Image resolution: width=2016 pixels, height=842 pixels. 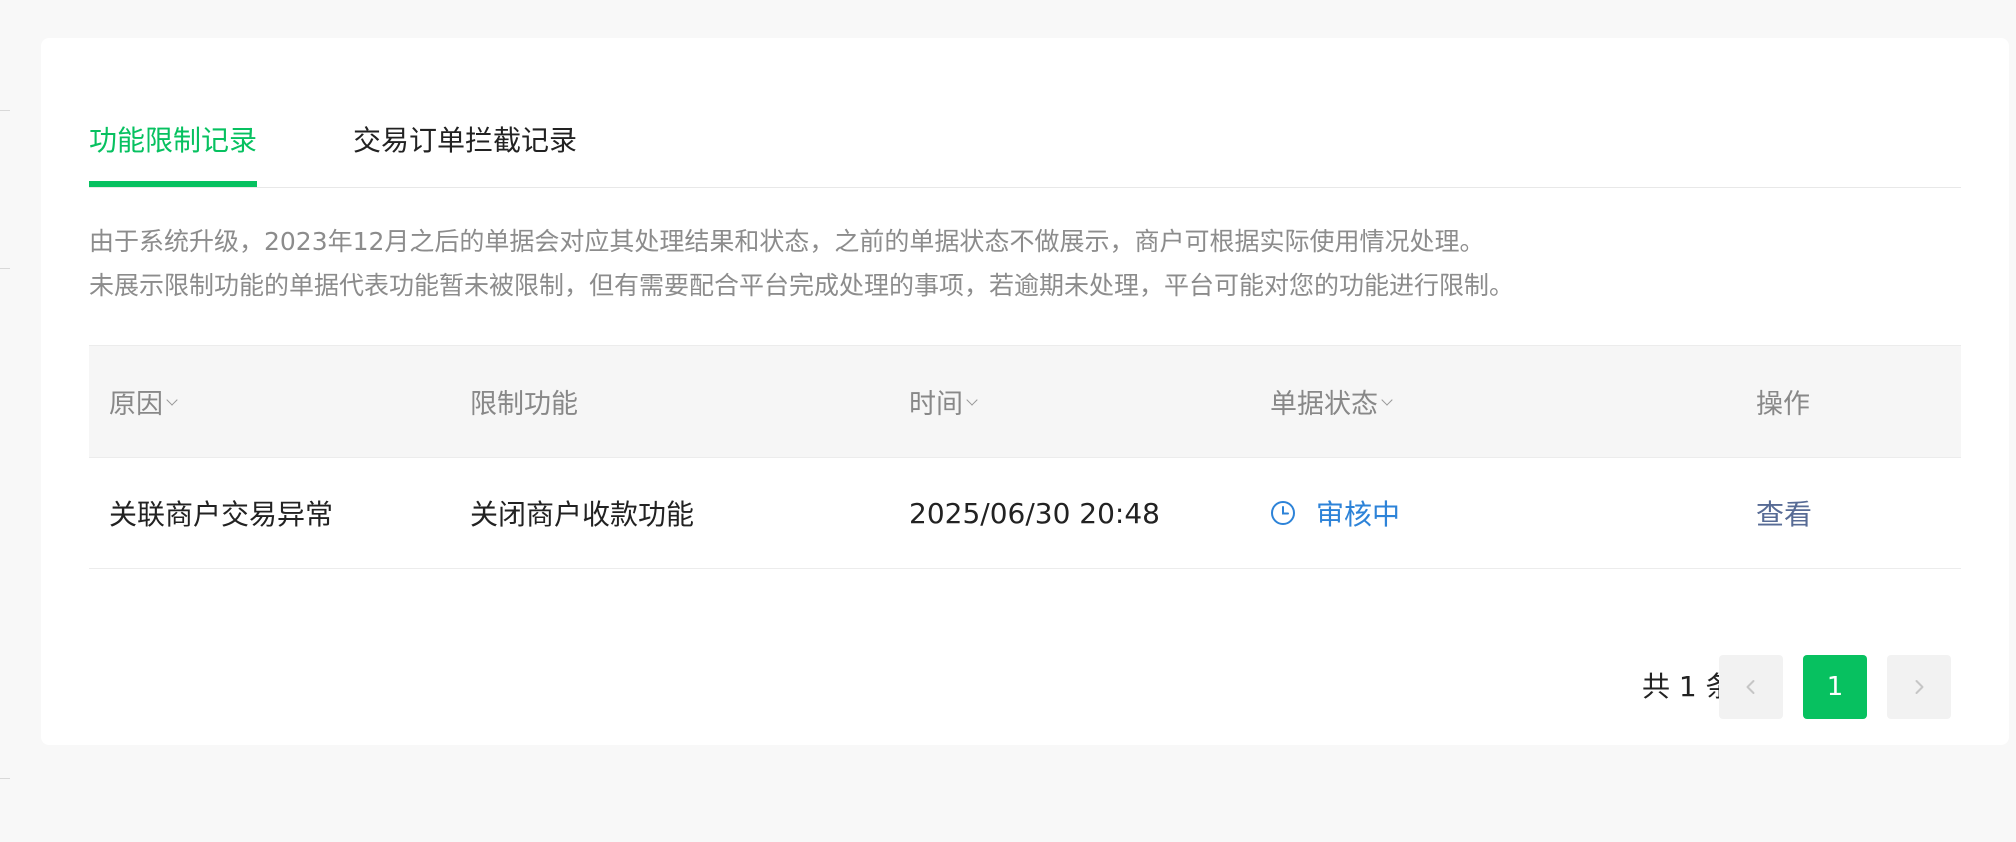 I want to click on column-header-action: 操作, so click(x=1783, y=401).